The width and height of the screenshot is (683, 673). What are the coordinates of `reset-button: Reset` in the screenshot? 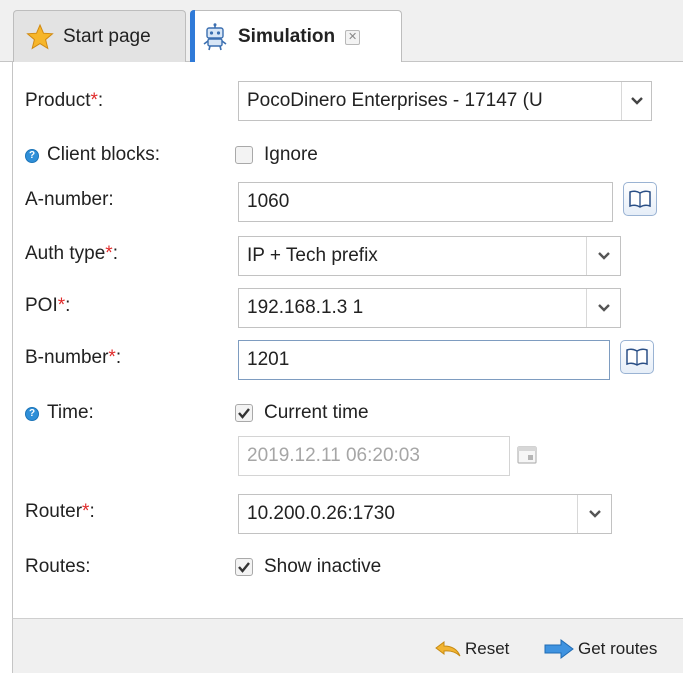 It's located at (471, 649).